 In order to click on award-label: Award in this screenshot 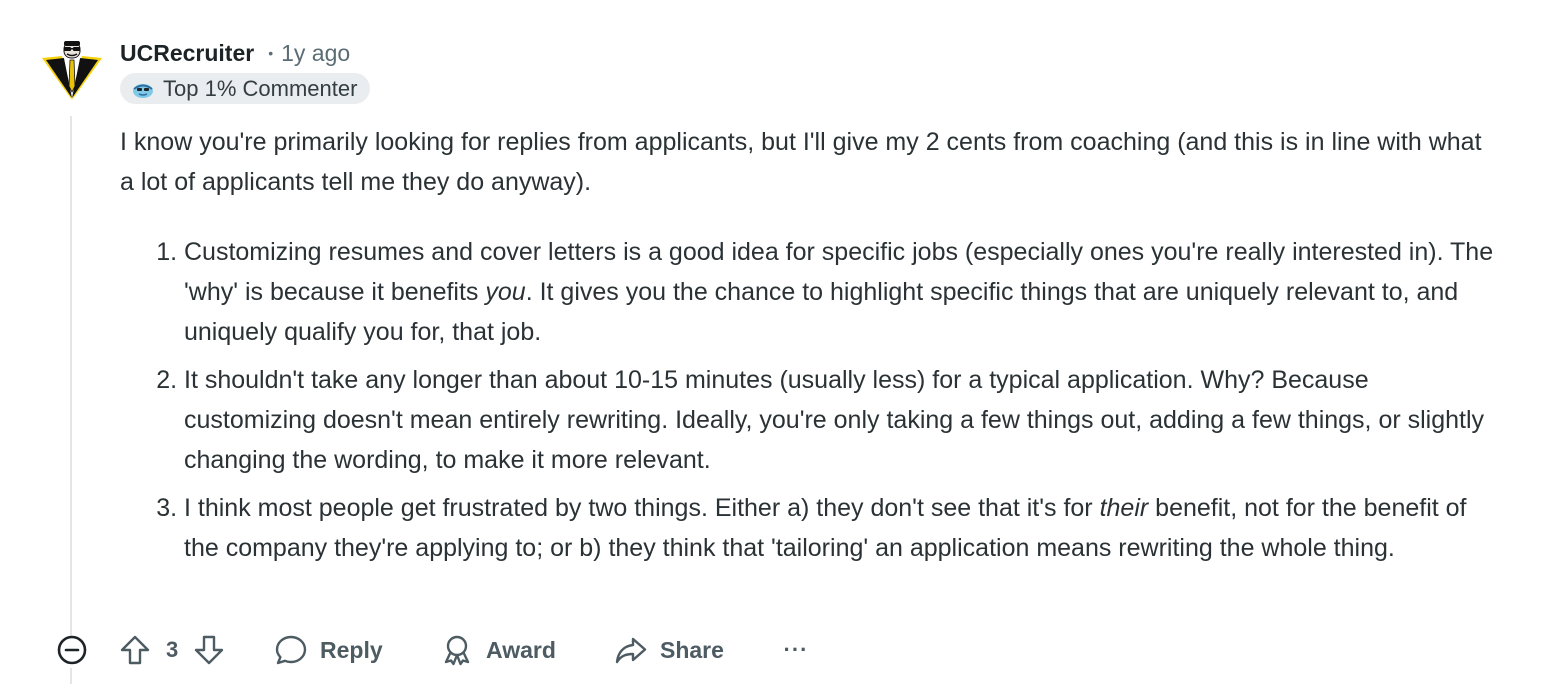, I will do `click(521, 649)`.